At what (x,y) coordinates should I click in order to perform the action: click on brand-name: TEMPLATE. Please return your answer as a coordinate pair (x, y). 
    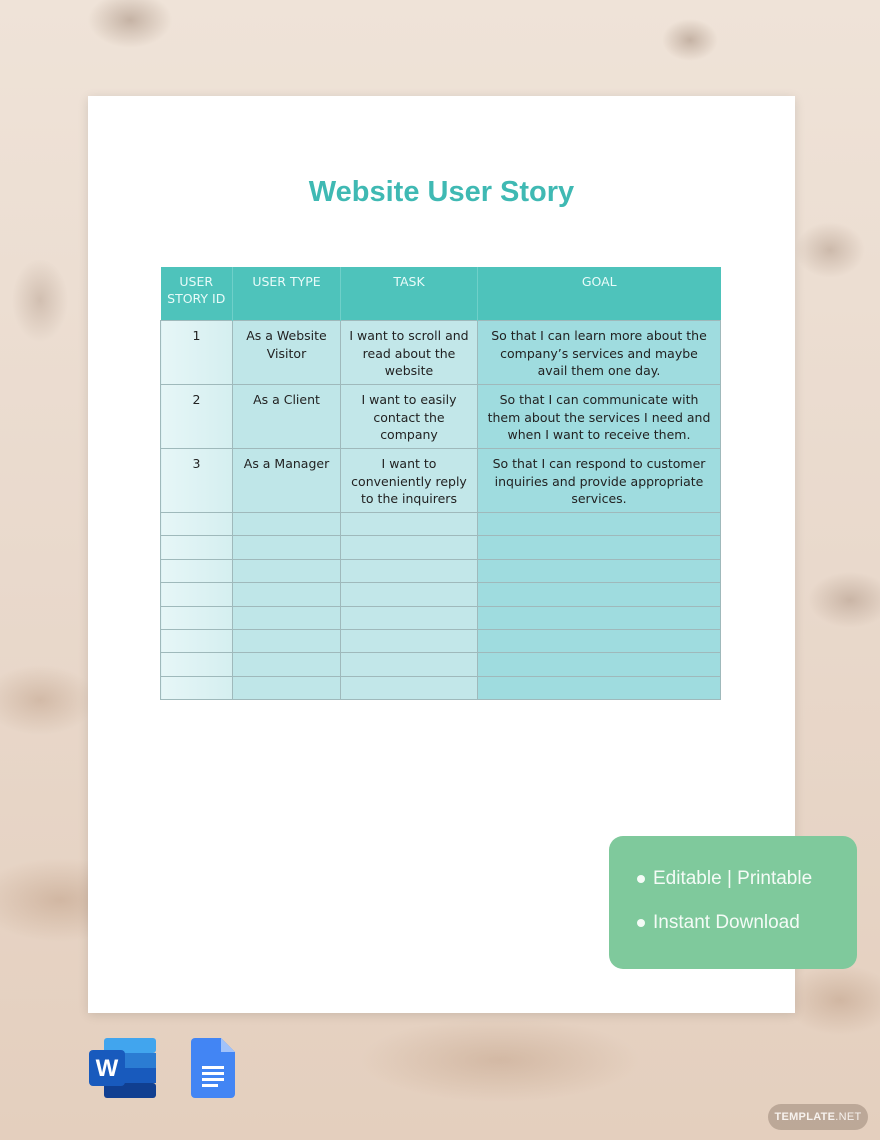
    Looking at the image, I should click on (805, 1117).